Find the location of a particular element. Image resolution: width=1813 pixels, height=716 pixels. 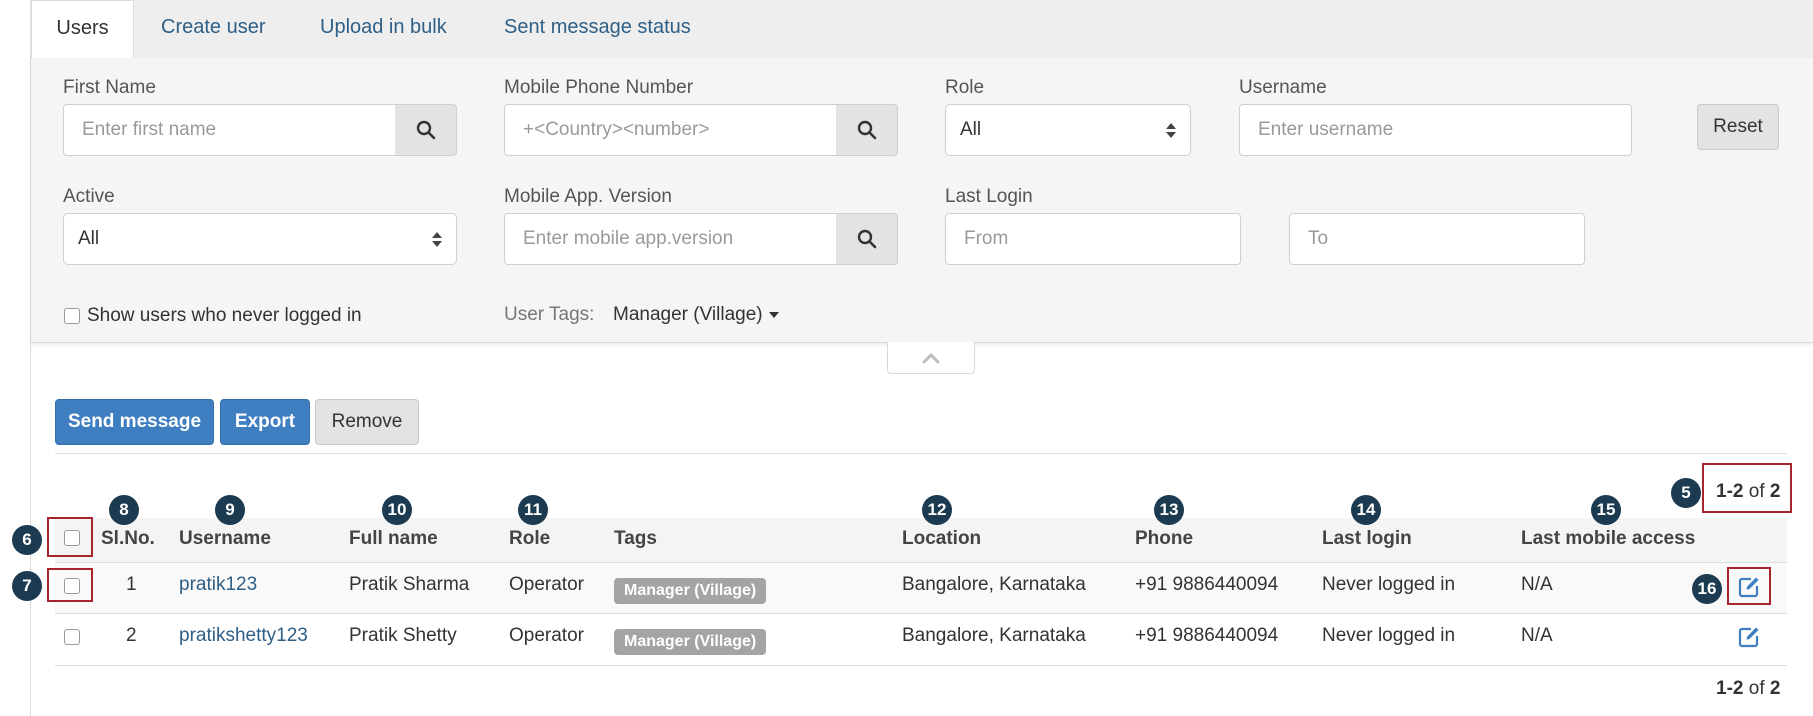

never-logged-in-checkbox is located at coordinates (72, 316).